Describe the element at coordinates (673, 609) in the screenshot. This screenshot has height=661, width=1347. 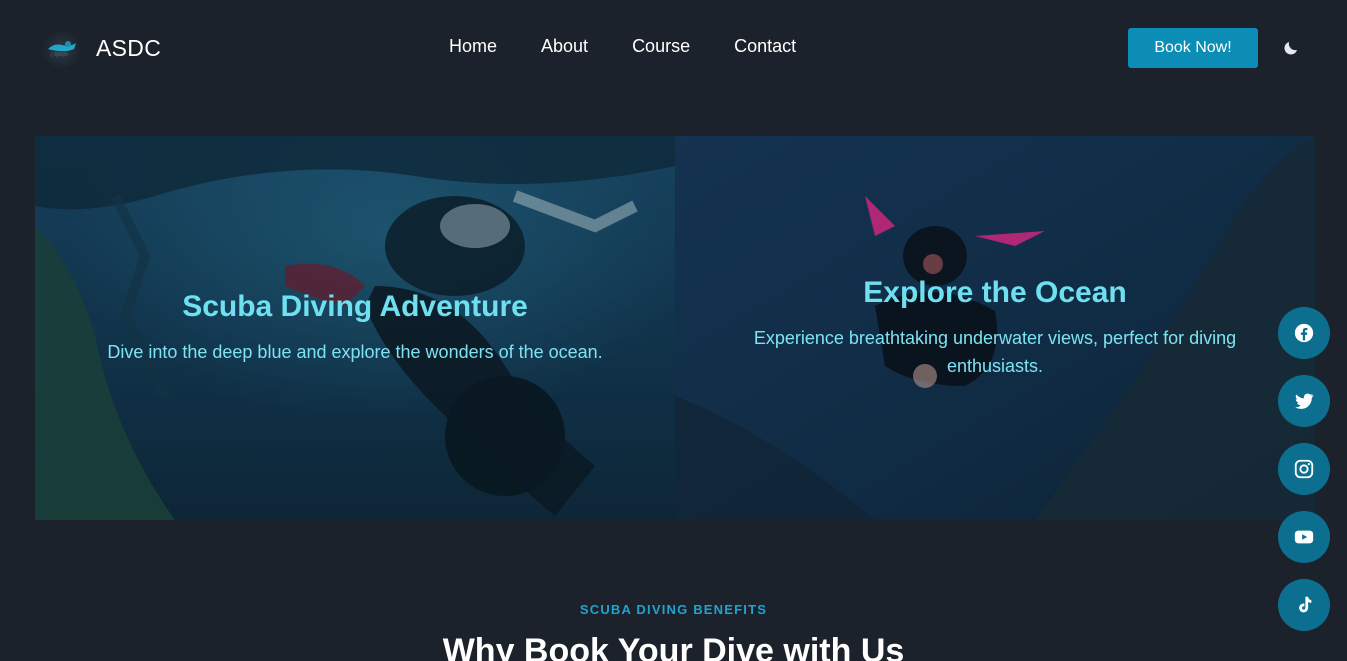
I see `section-eyebrow: SCUBA DIVING BENEFITS` at that location.